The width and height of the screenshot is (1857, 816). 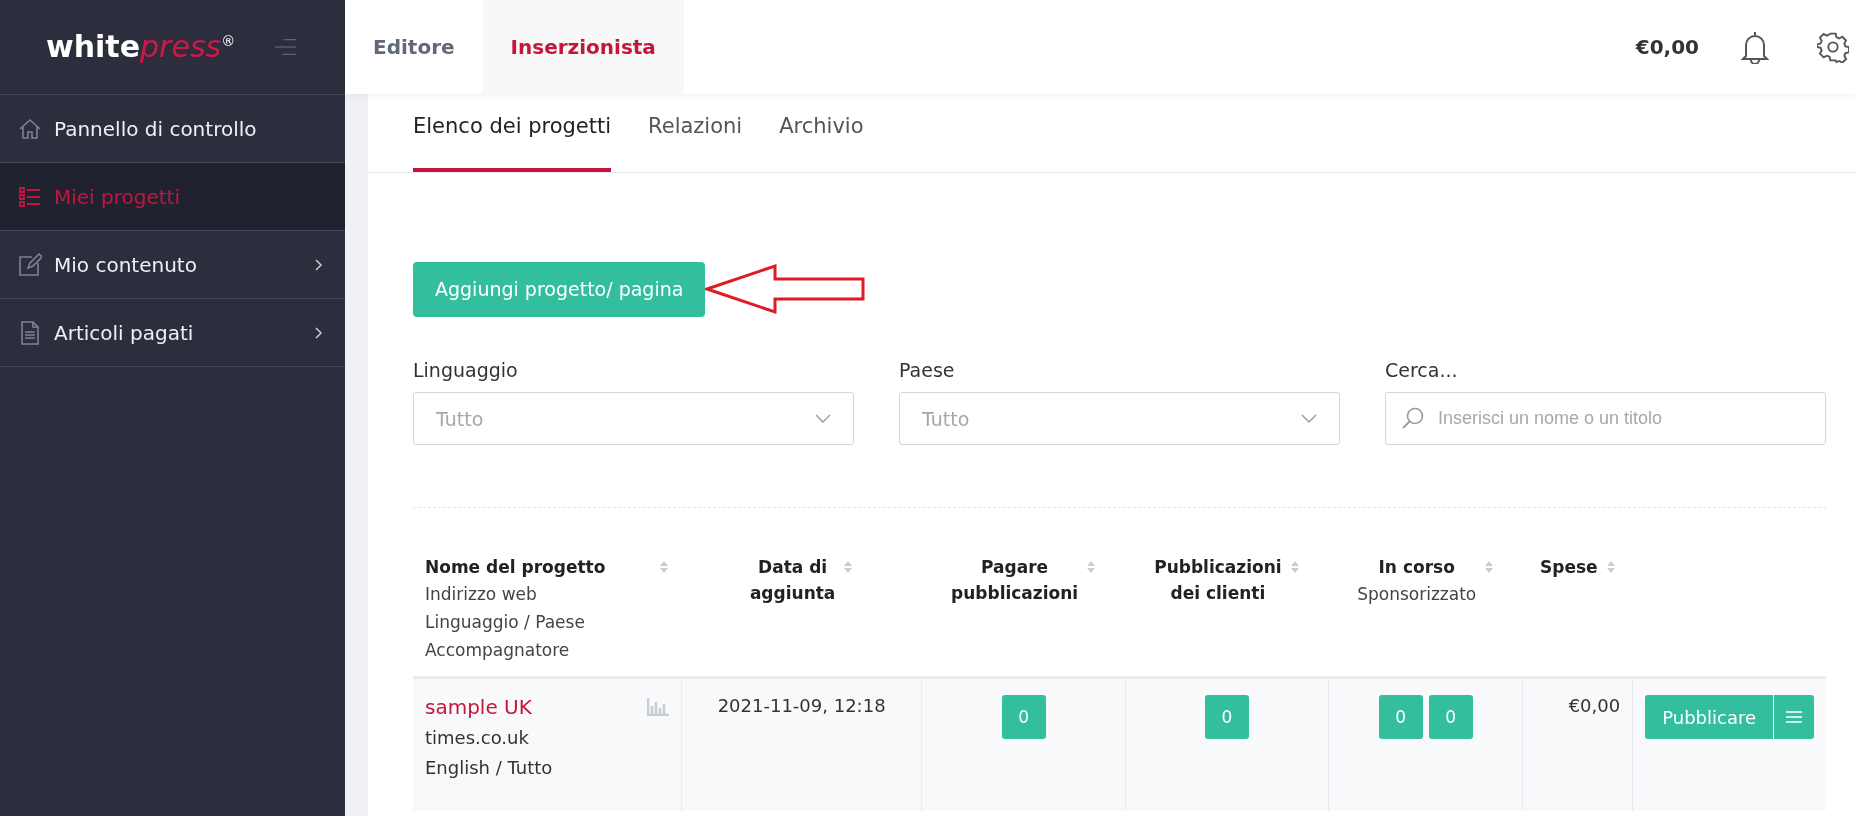 What do you see at coordinates (30, 264) in the screenshot?
I see `edit-icon` at bounding box center [30, 264].